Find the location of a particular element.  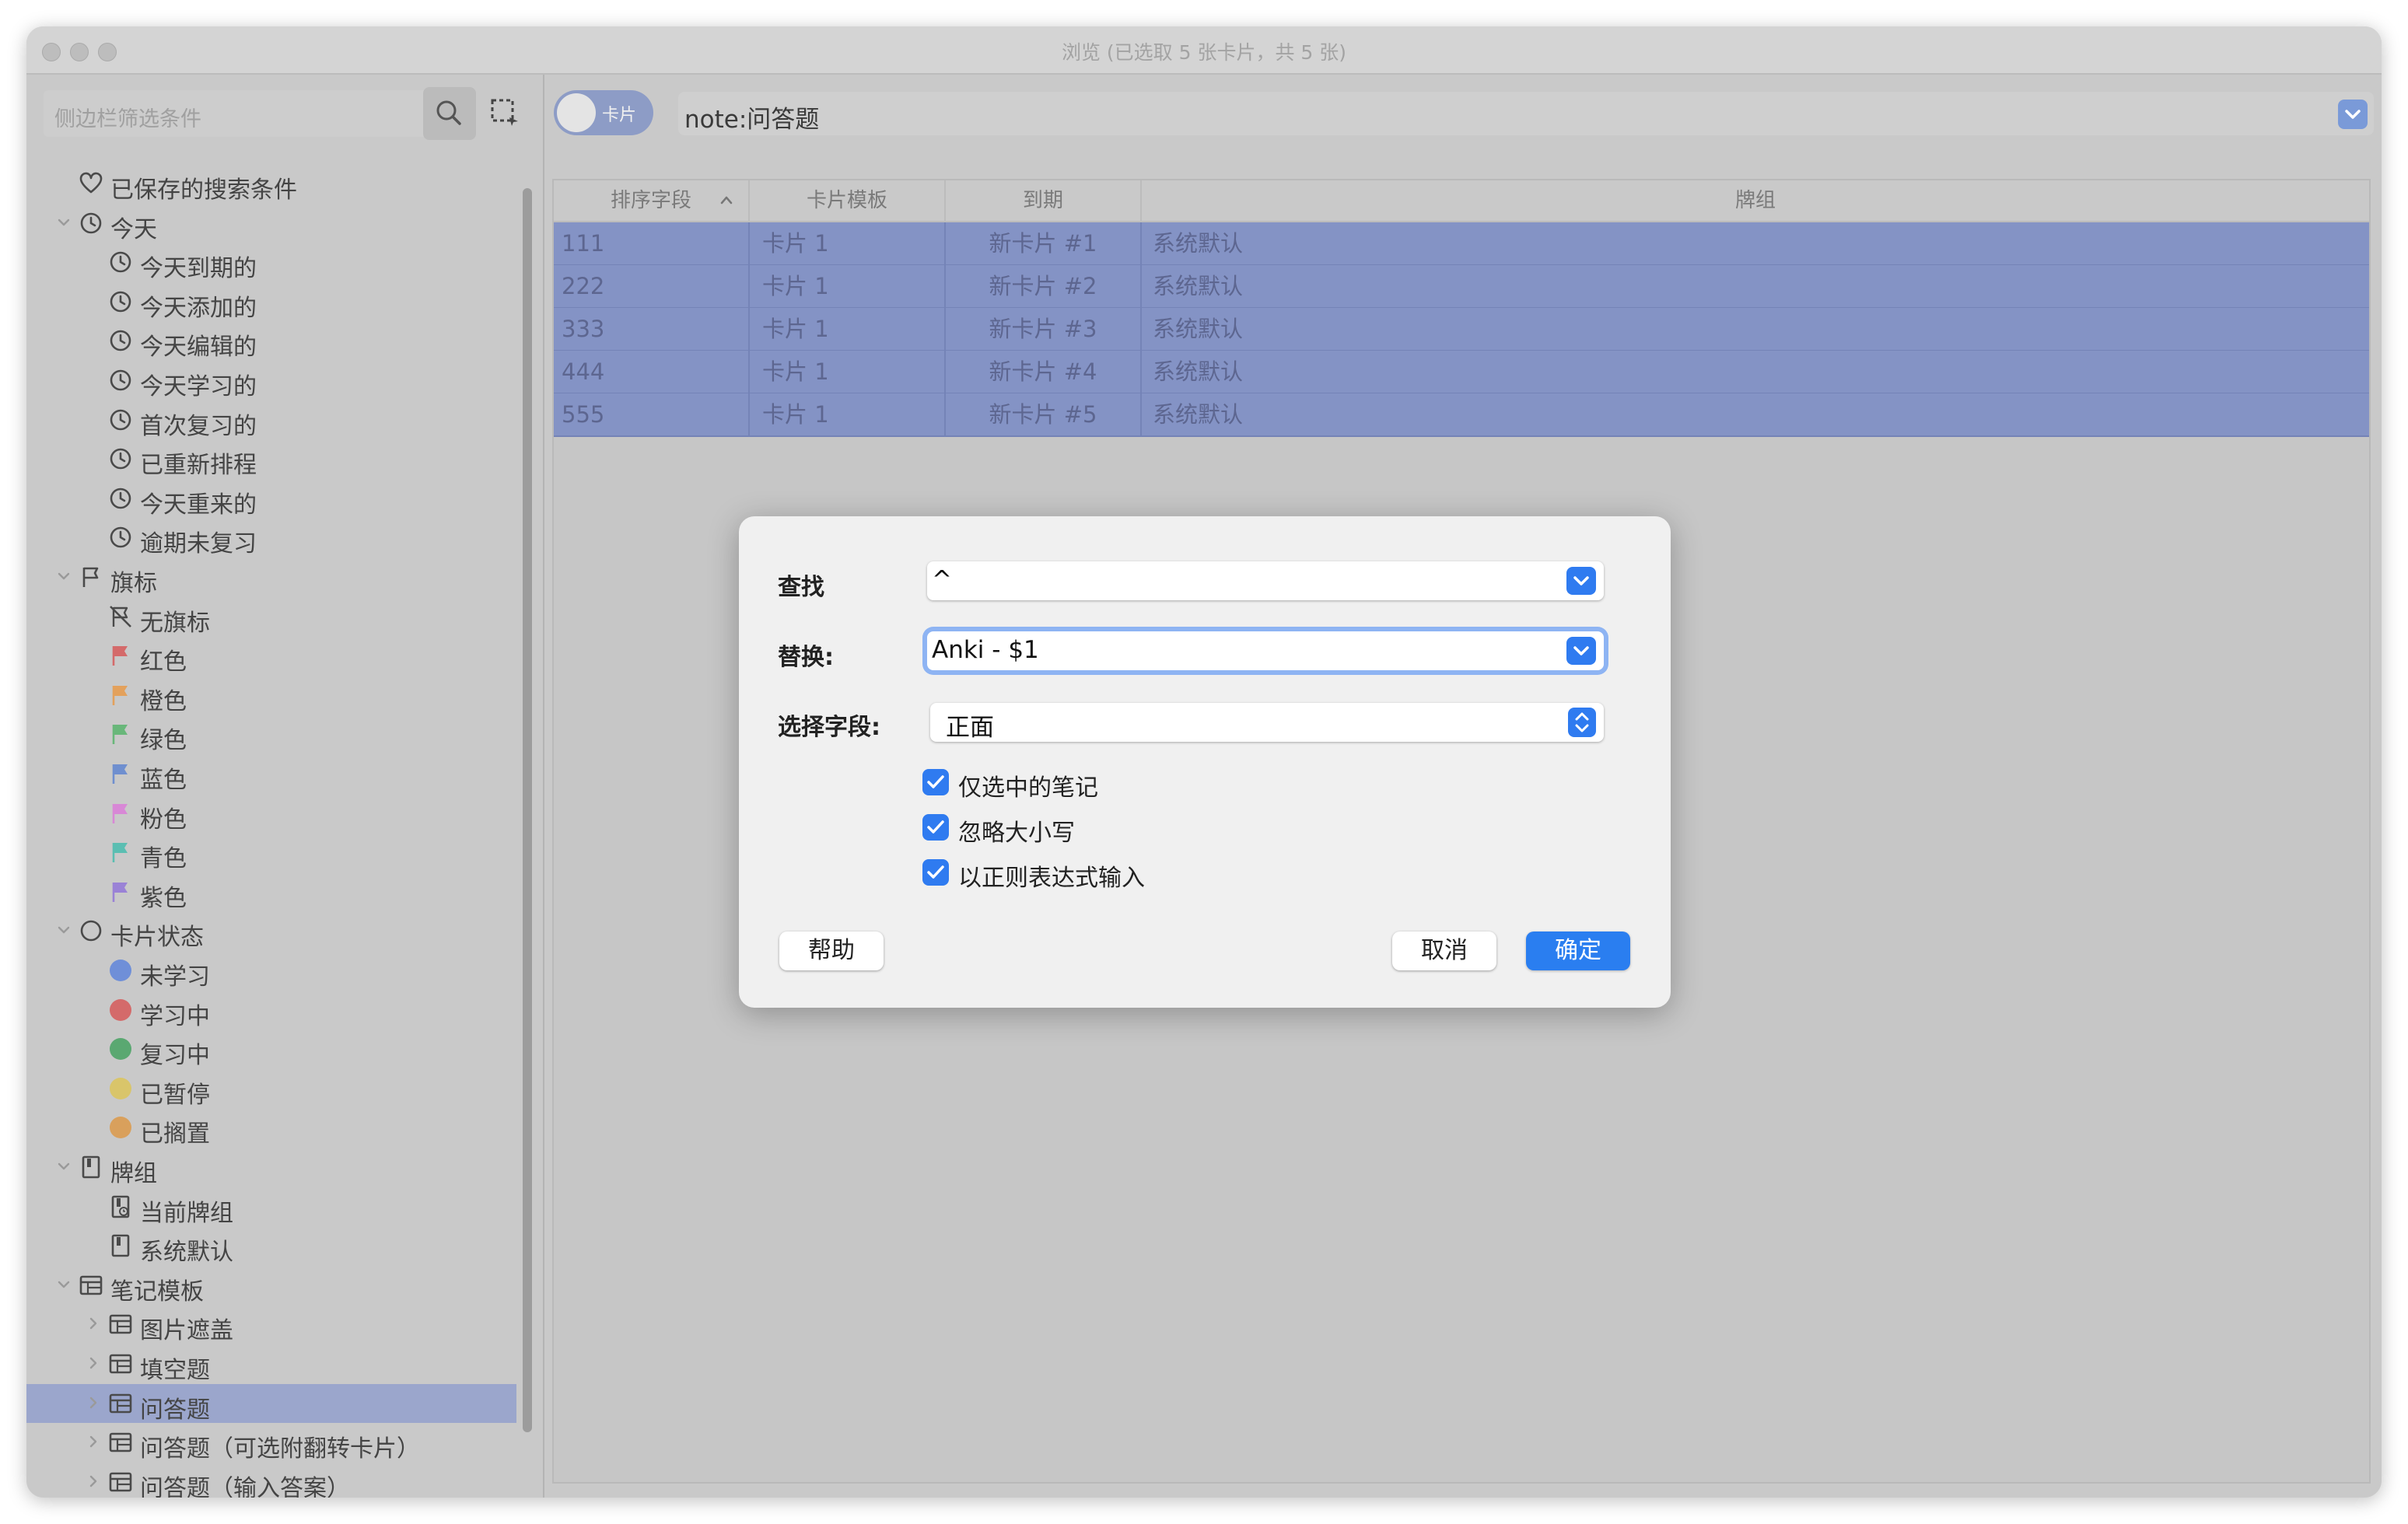

column-card-template: 卡片模板 is located at coordinates (848, 200).